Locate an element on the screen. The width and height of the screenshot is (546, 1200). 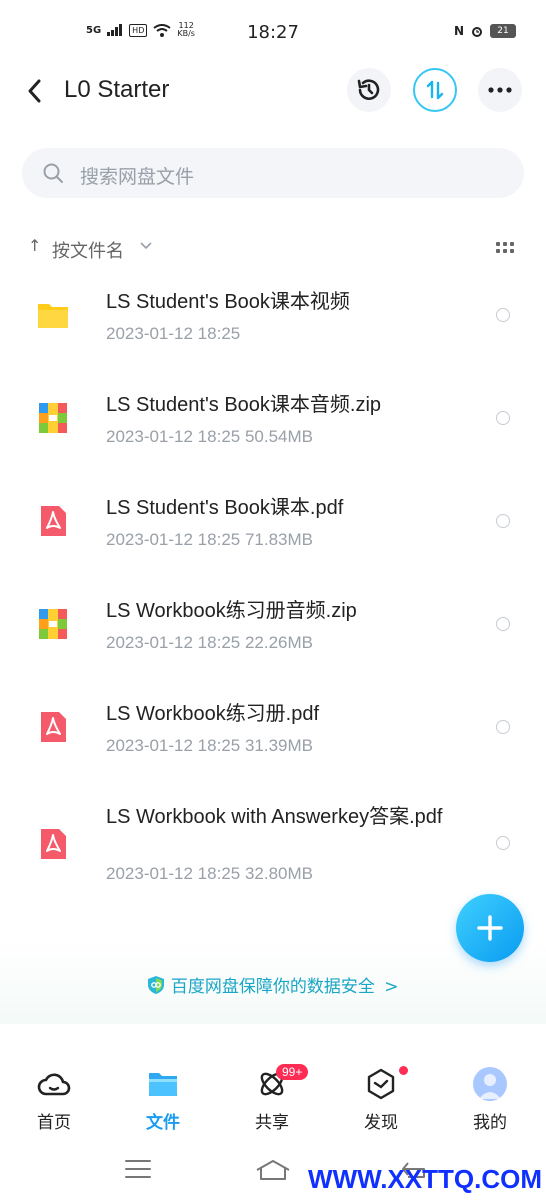
grid-view-icon is located at coordinates (505, 248).